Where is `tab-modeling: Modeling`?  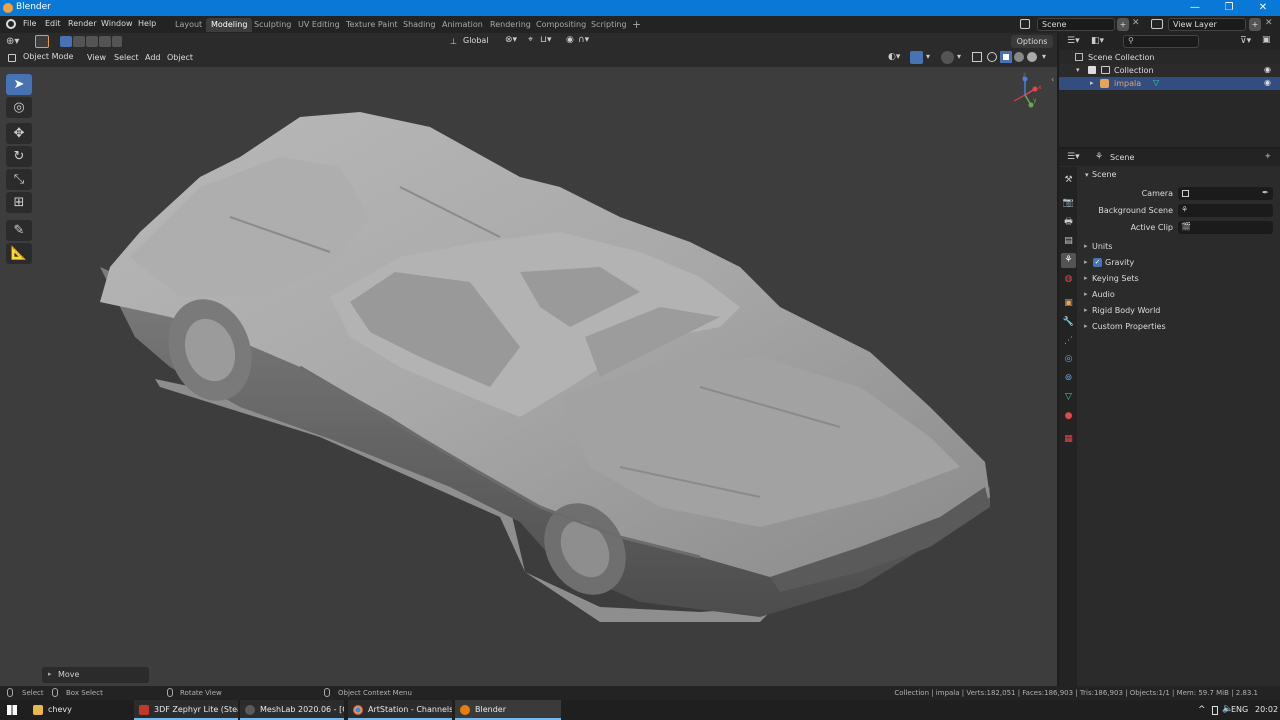 tab-modeling: Modeling is located at coordinates (229, 25).